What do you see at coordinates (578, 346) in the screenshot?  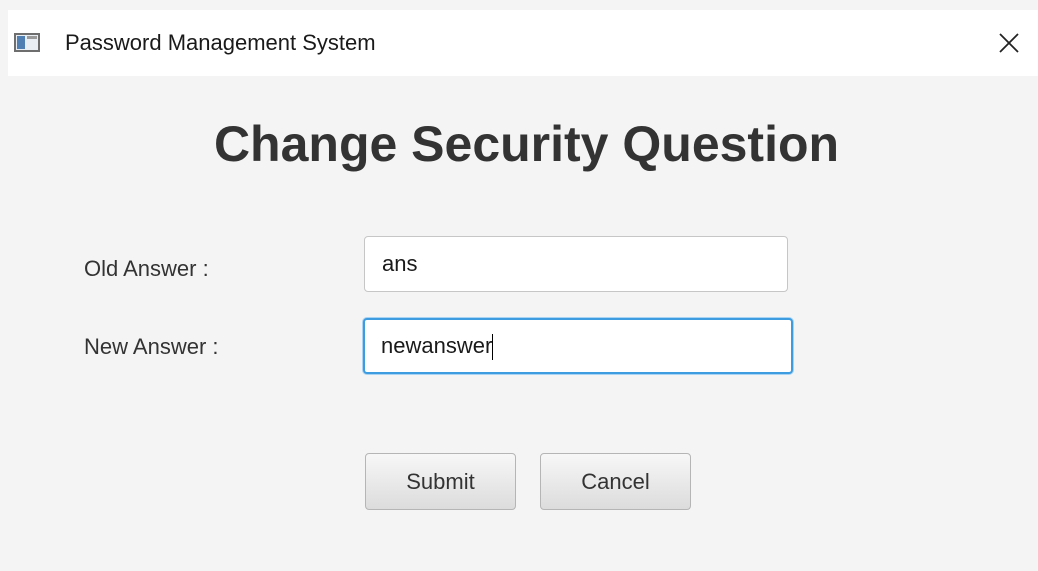 I see `new-answer-field: newanswer` at bounding box center [578, 346].